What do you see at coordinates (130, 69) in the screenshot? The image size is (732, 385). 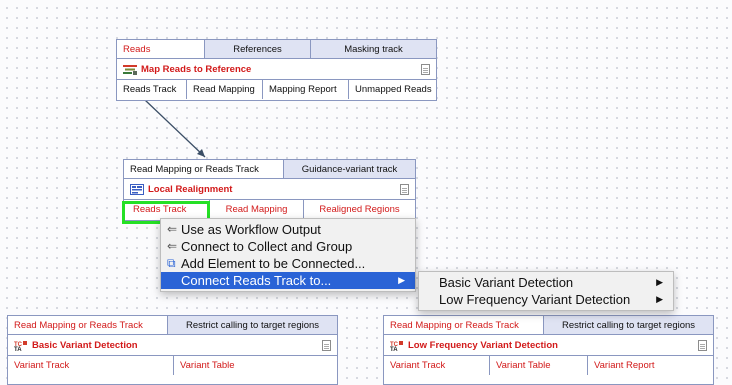 I see `map-reads-icon` at bounding box center [130, 69].